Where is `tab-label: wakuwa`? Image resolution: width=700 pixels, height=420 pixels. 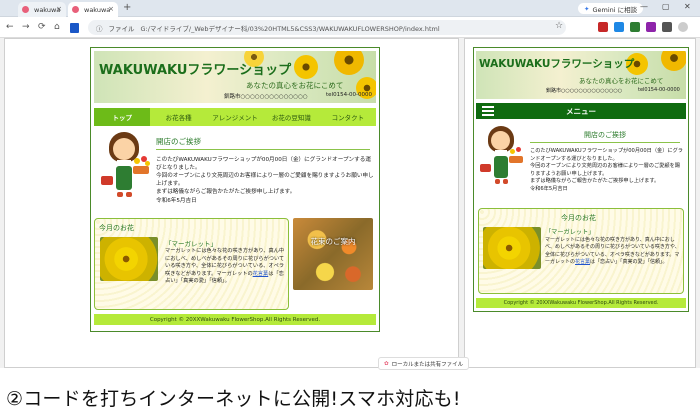
tab-label: wakuwa is located at coordinates (97, 9).